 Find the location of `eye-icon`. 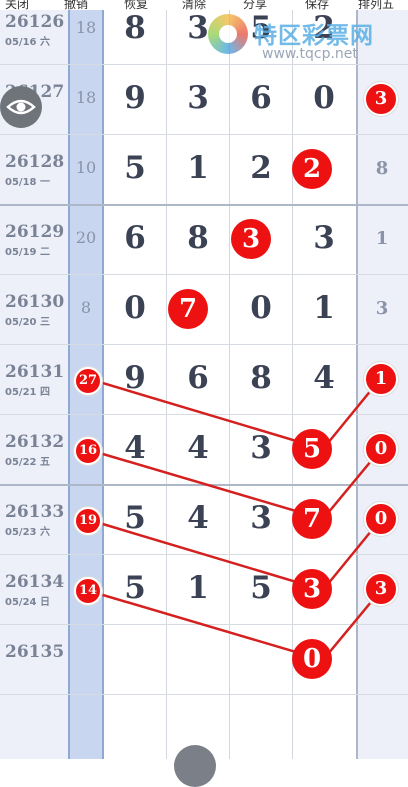

eye-icon is located at coordinates (21, 107).